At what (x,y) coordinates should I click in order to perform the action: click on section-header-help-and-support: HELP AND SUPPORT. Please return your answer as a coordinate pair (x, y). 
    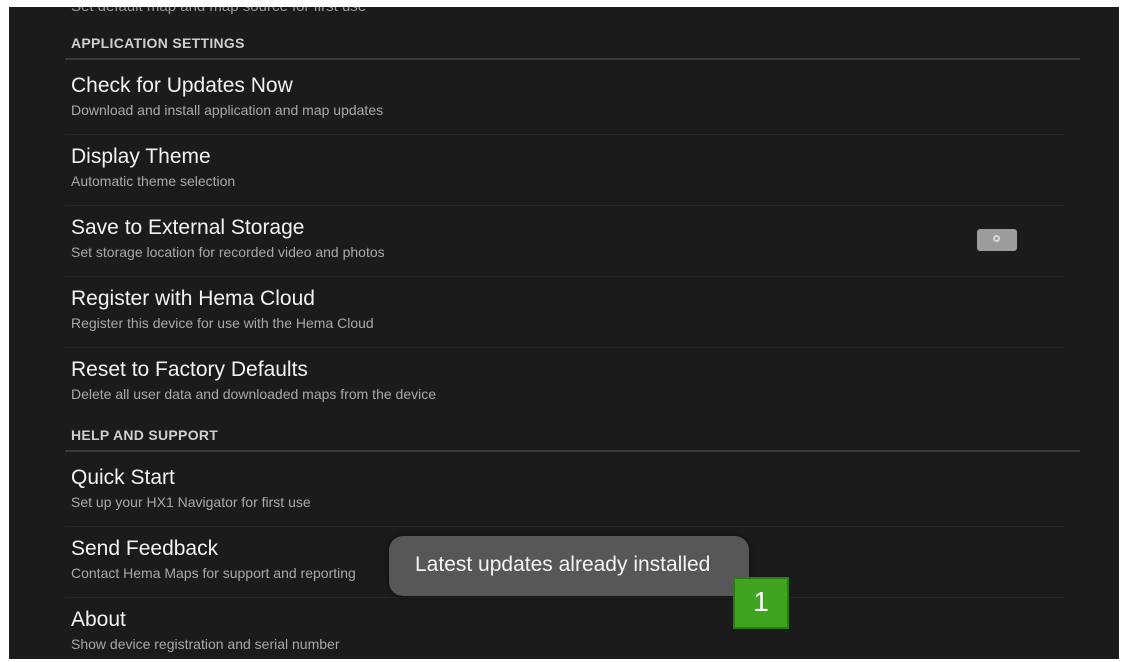
    Looking at the image, I should click on (145, 435).